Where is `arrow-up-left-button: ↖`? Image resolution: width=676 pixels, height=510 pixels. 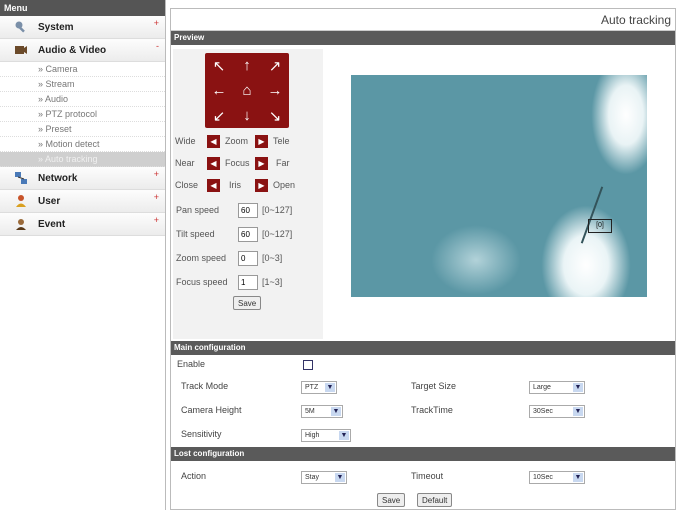 arrow-up-left-button: ↖ is located at coordinates (219, 65).